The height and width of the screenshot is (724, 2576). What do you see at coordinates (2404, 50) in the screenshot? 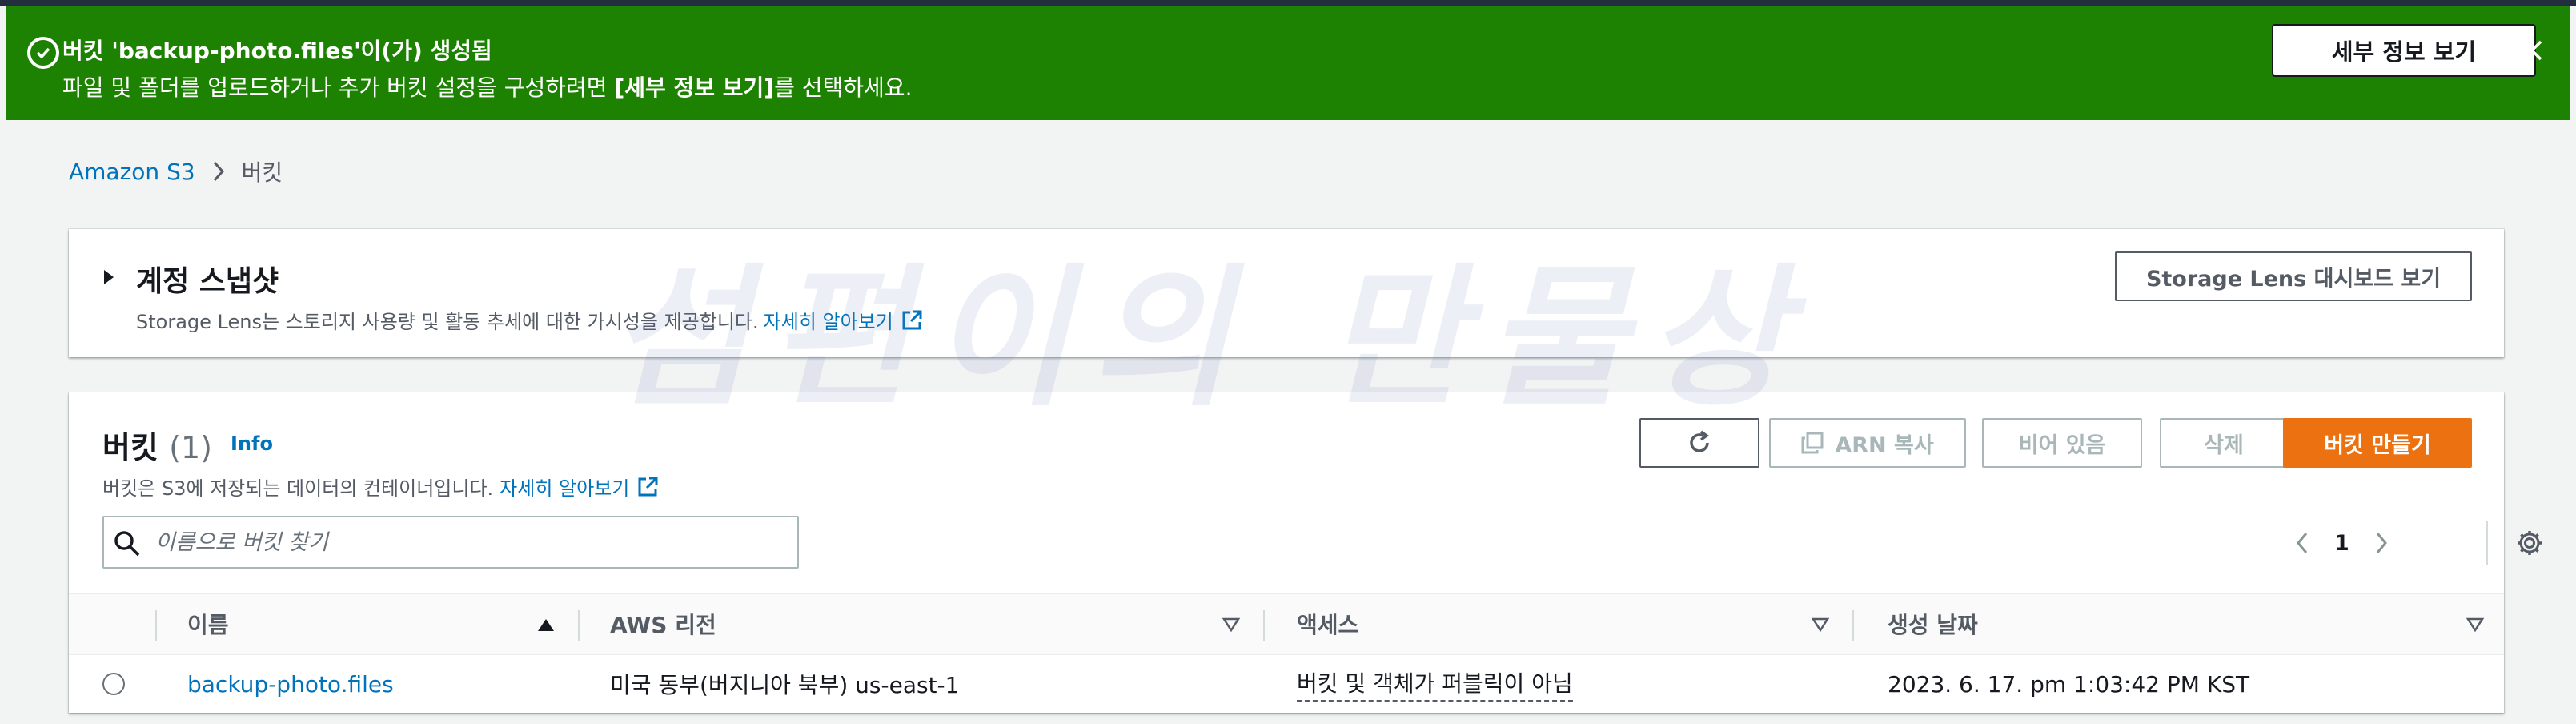
I see `view-details-button: 세부 정보 보기` at bounding box center [2404, 50].